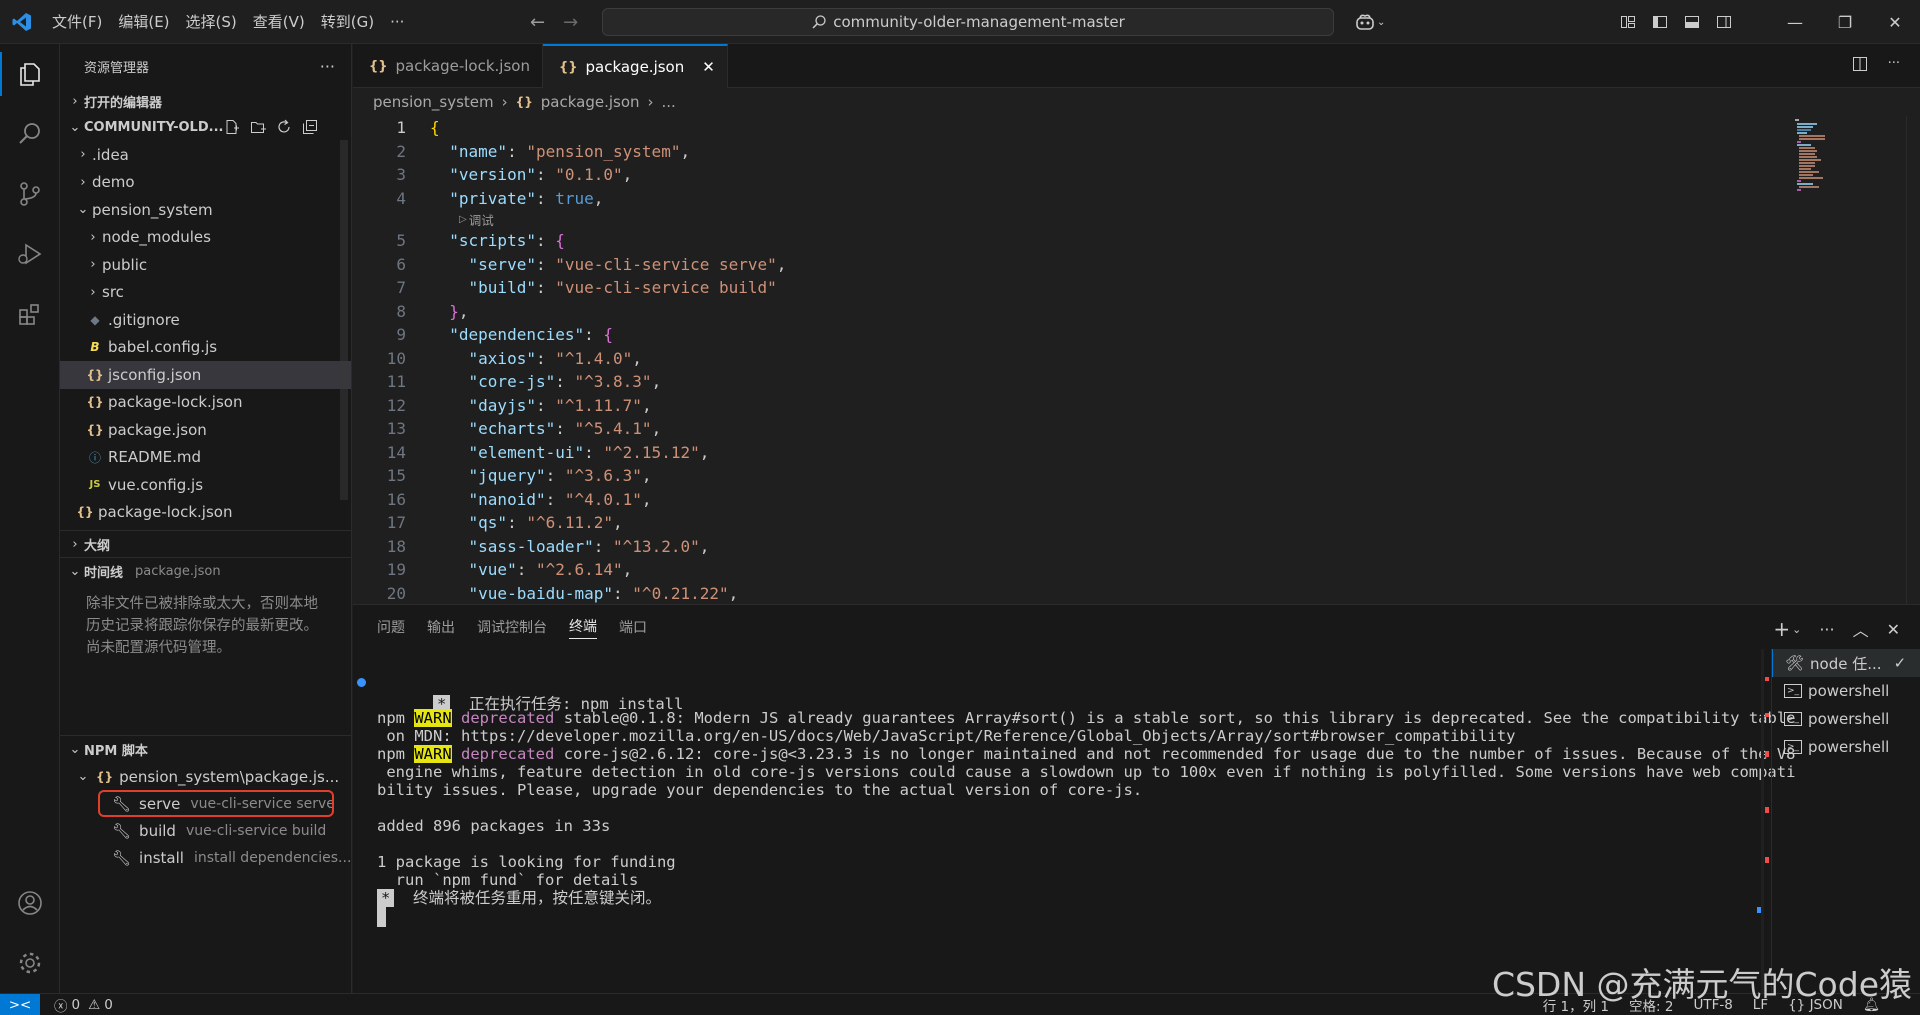 This screenshot has width=1920, height=1015. What do you see at coordinates (205, 458) in the screenshot?
I see `tree-item-readme: ⓘ README.md` at bounding box center [205, 458].